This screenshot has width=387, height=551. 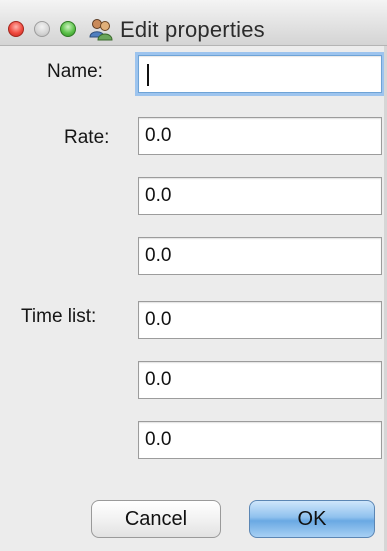 I want to click on cancel-button: Cancel, so click(x=156, y=519).